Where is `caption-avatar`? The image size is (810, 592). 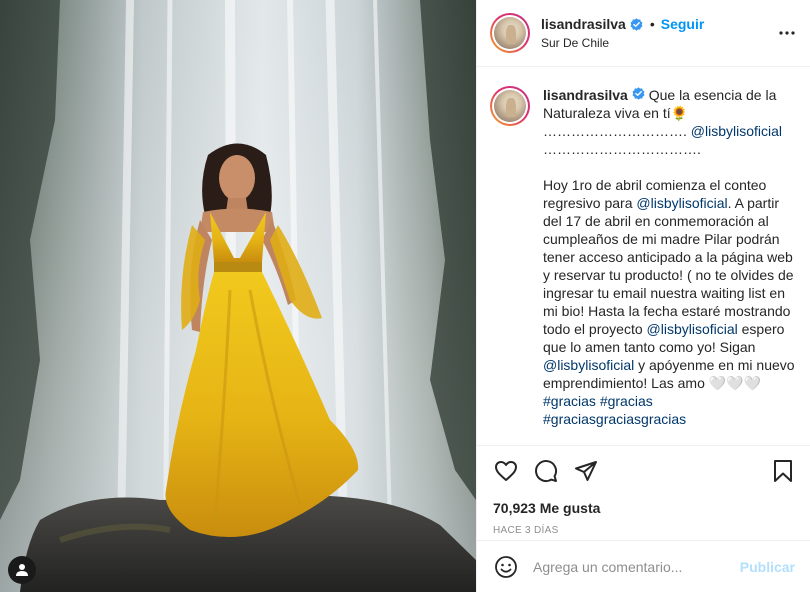 caption-avatar is located at coordinates (510, 106).